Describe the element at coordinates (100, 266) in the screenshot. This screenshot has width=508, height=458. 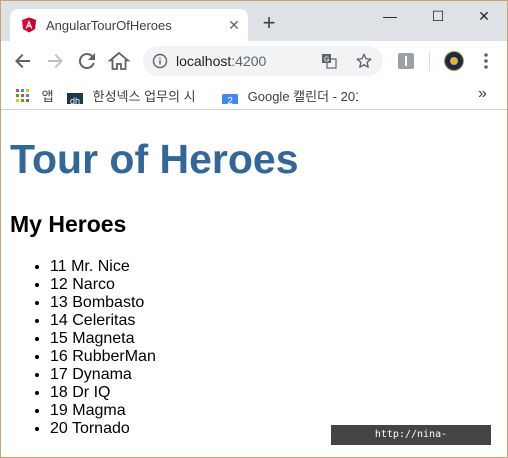
I see `hero-name: Mr. Nice` at that location.